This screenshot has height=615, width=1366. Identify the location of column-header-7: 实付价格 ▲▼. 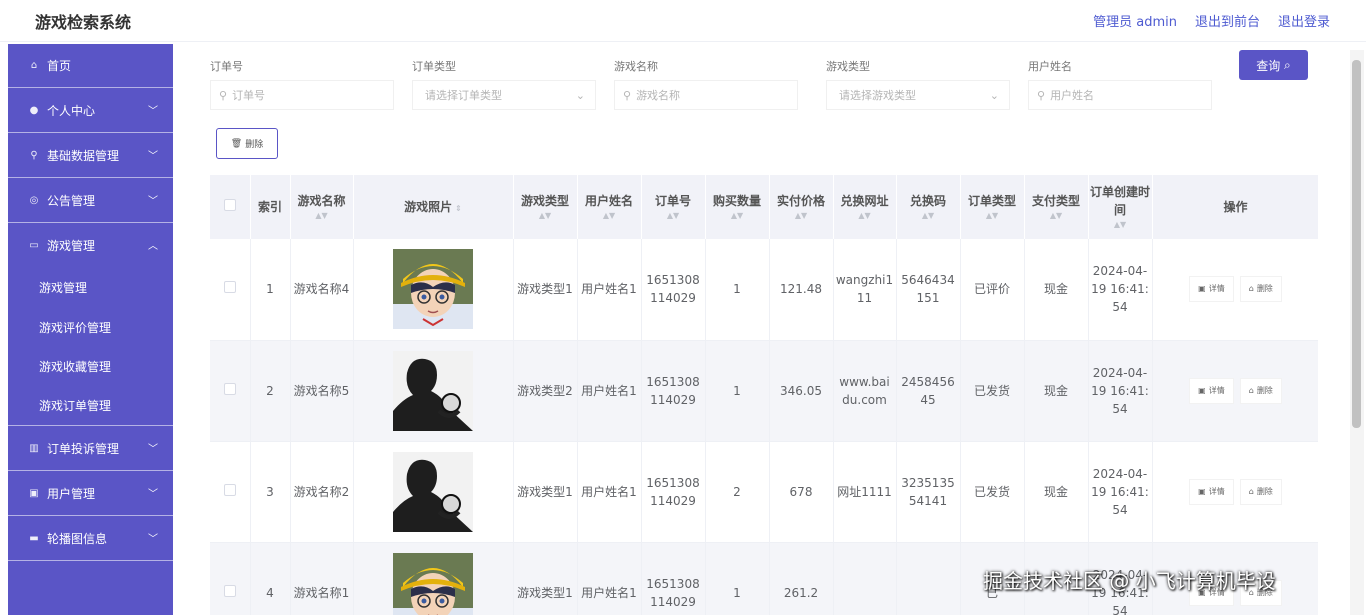
(801, 207).